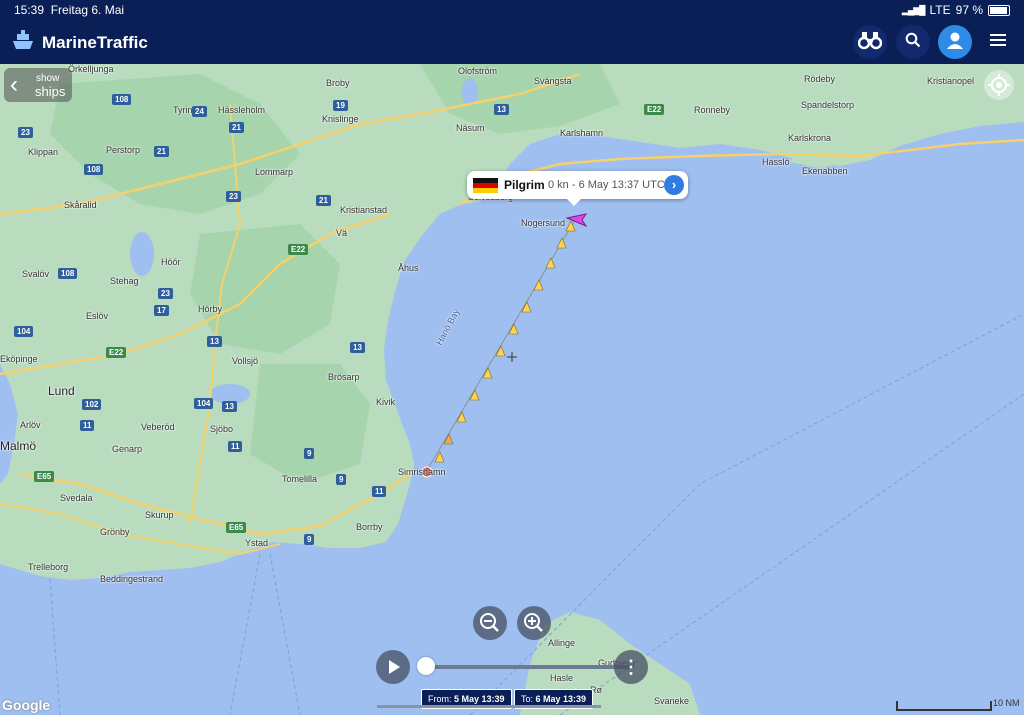 The height and width of the screenshot is (715, 1024). What do you see at coordinates (913, 9) in the screenshot?
I see `signal-icon: ▂▄▆█` at bounding box center [913, 9].